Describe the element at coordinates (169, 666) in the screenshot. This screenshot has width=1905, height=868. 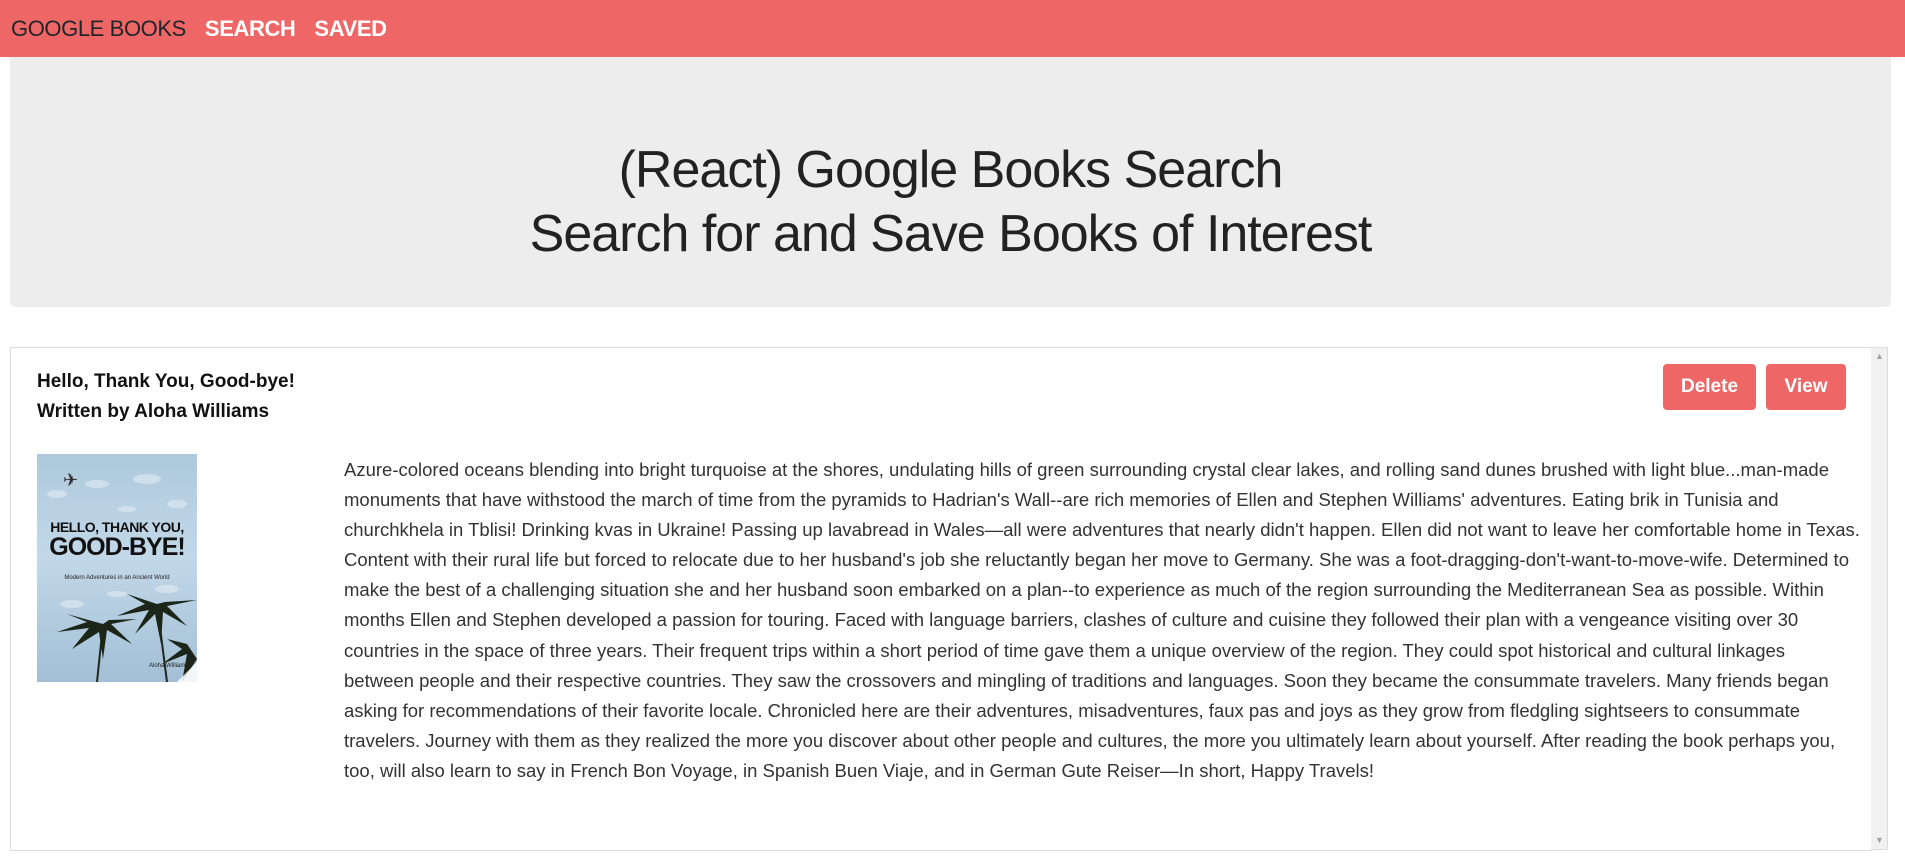
I see `cover-author: Aloha Williams` at that location.